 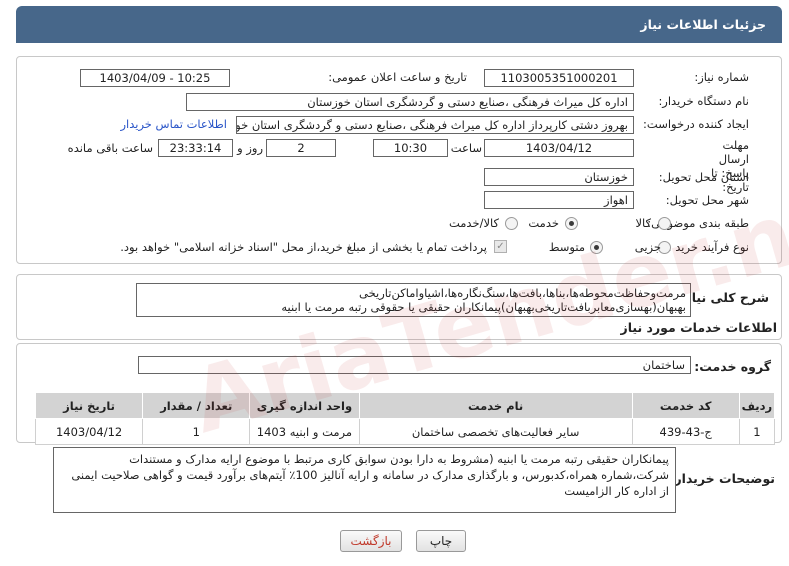 I want to click on deadline-label: مهلت ارسال پاسخ: تا تاریخ:, so click(x=730, y=166).